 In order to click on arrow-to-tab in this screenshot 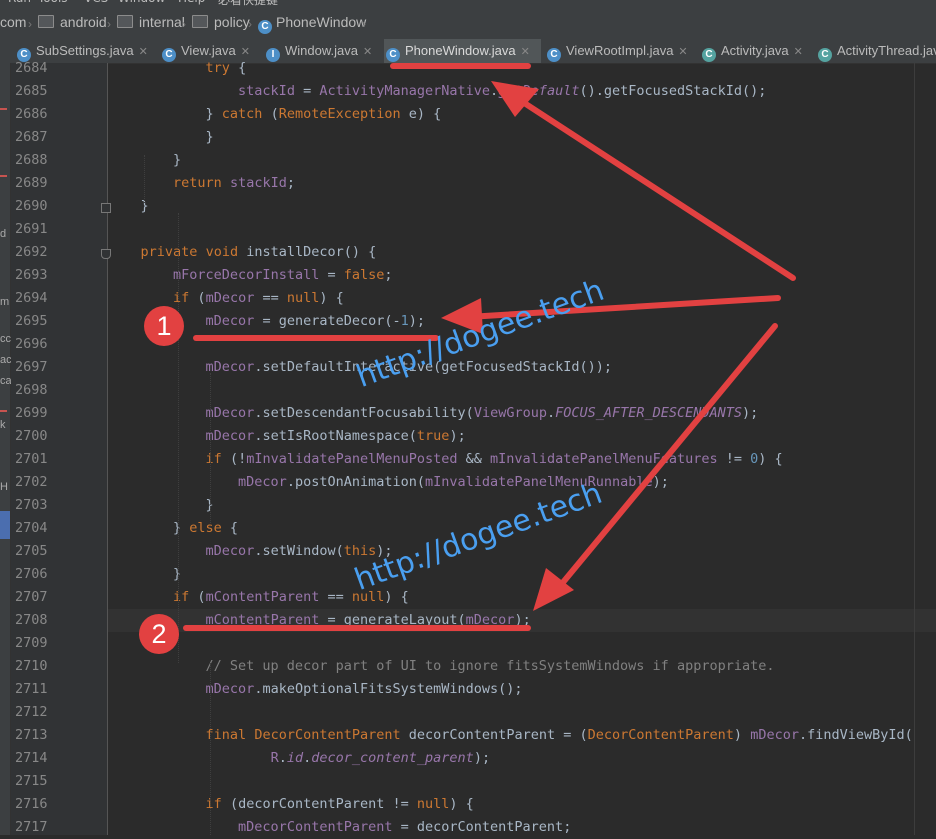, I will do `click(652, 186)`.